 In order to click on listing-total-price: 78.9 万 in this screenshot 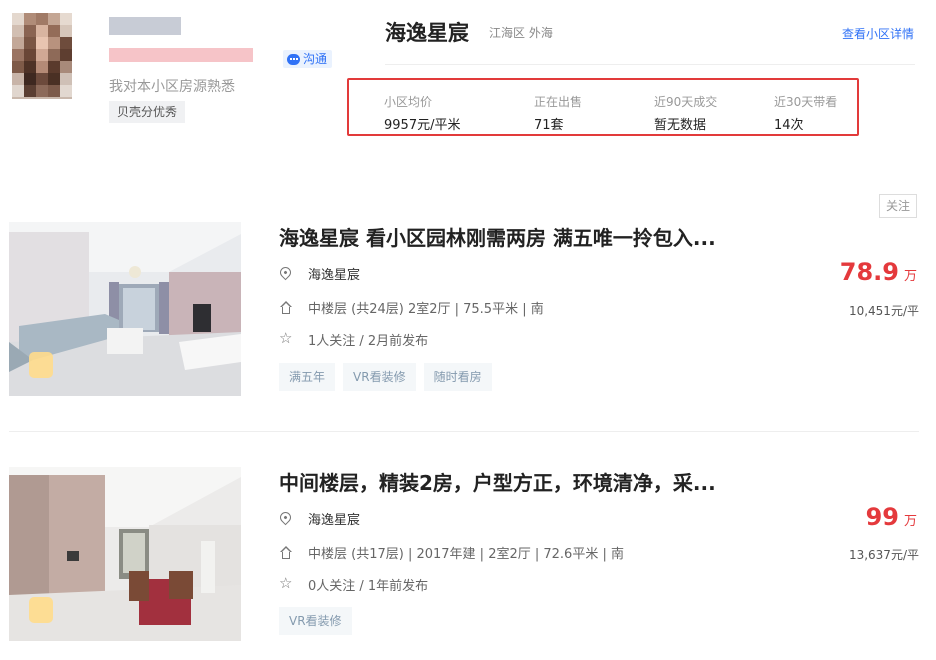, I will do `click(878, 272)`.